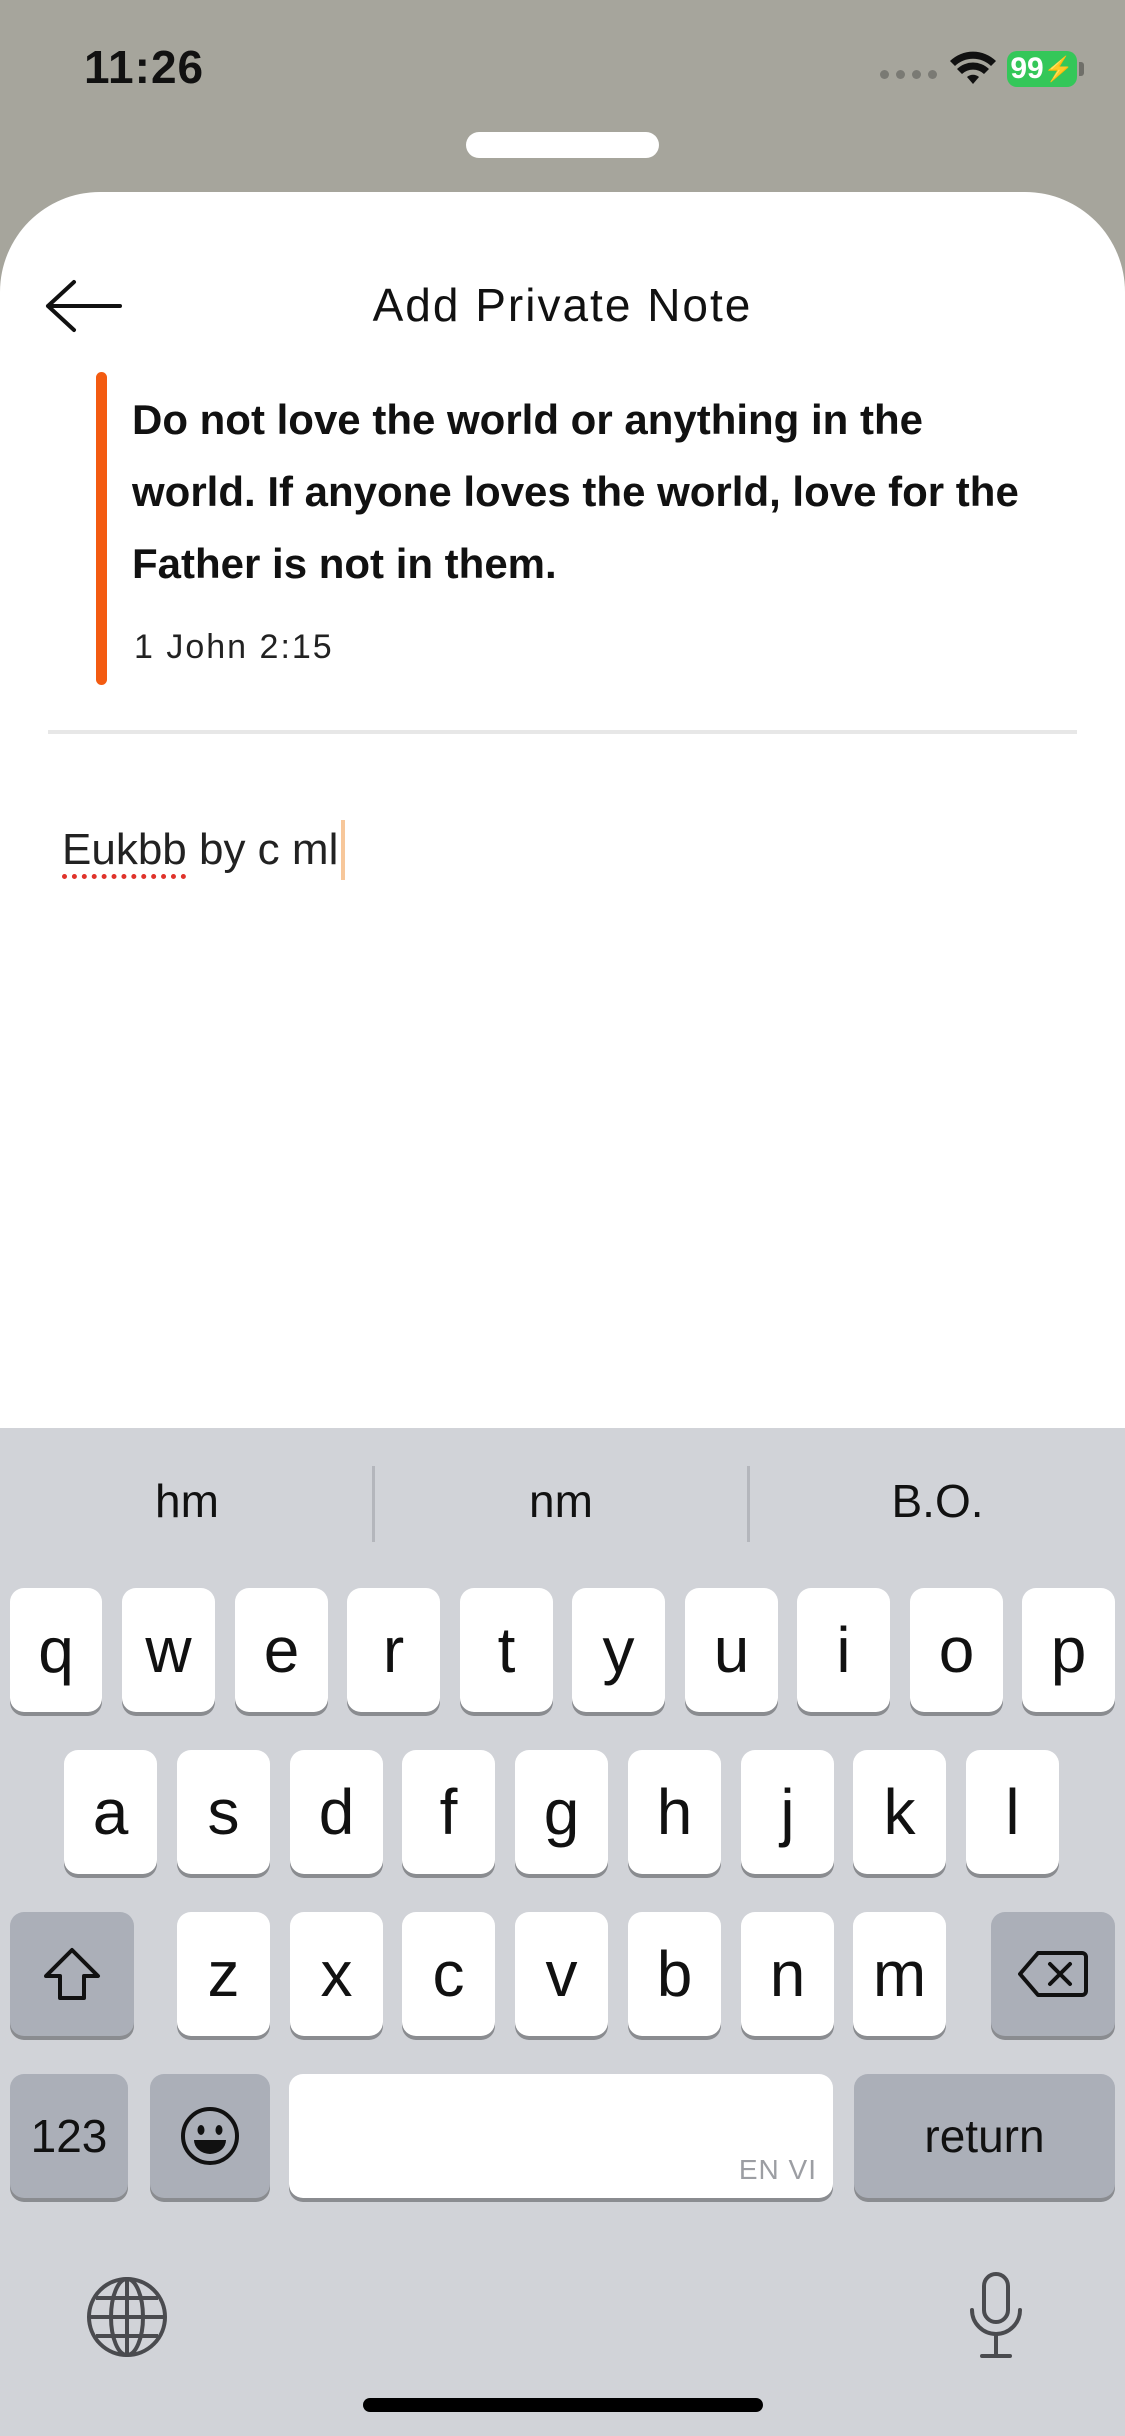 The image size is (1125, 2436). Describe the element at coordinates (561, 1974) in the screenshot. I see `key-v: v` at that location.